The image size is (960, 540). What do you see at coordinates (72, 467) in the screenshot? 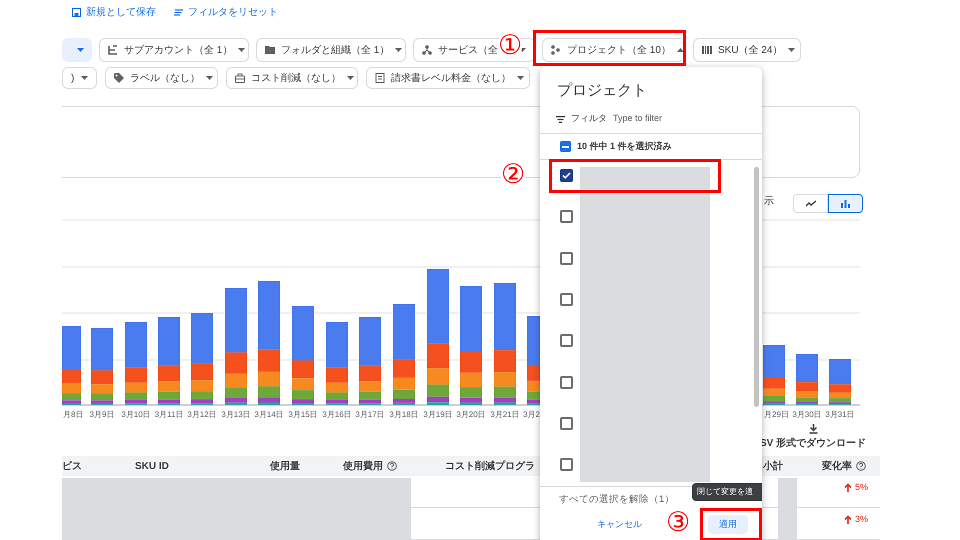
I see `column-header: ビス` at bounding box center [72, 467].